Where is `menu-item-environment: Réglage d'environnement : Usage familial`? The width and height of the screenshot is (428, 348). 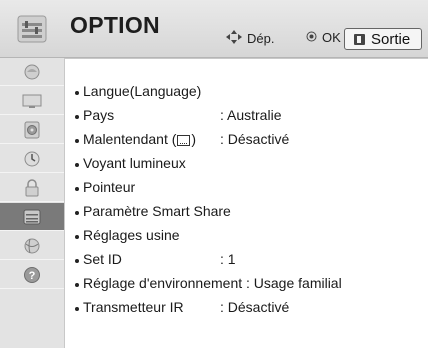
menu-item-environment: Réglage d'environnement : Usage familial is located at coordinates (208, 283).